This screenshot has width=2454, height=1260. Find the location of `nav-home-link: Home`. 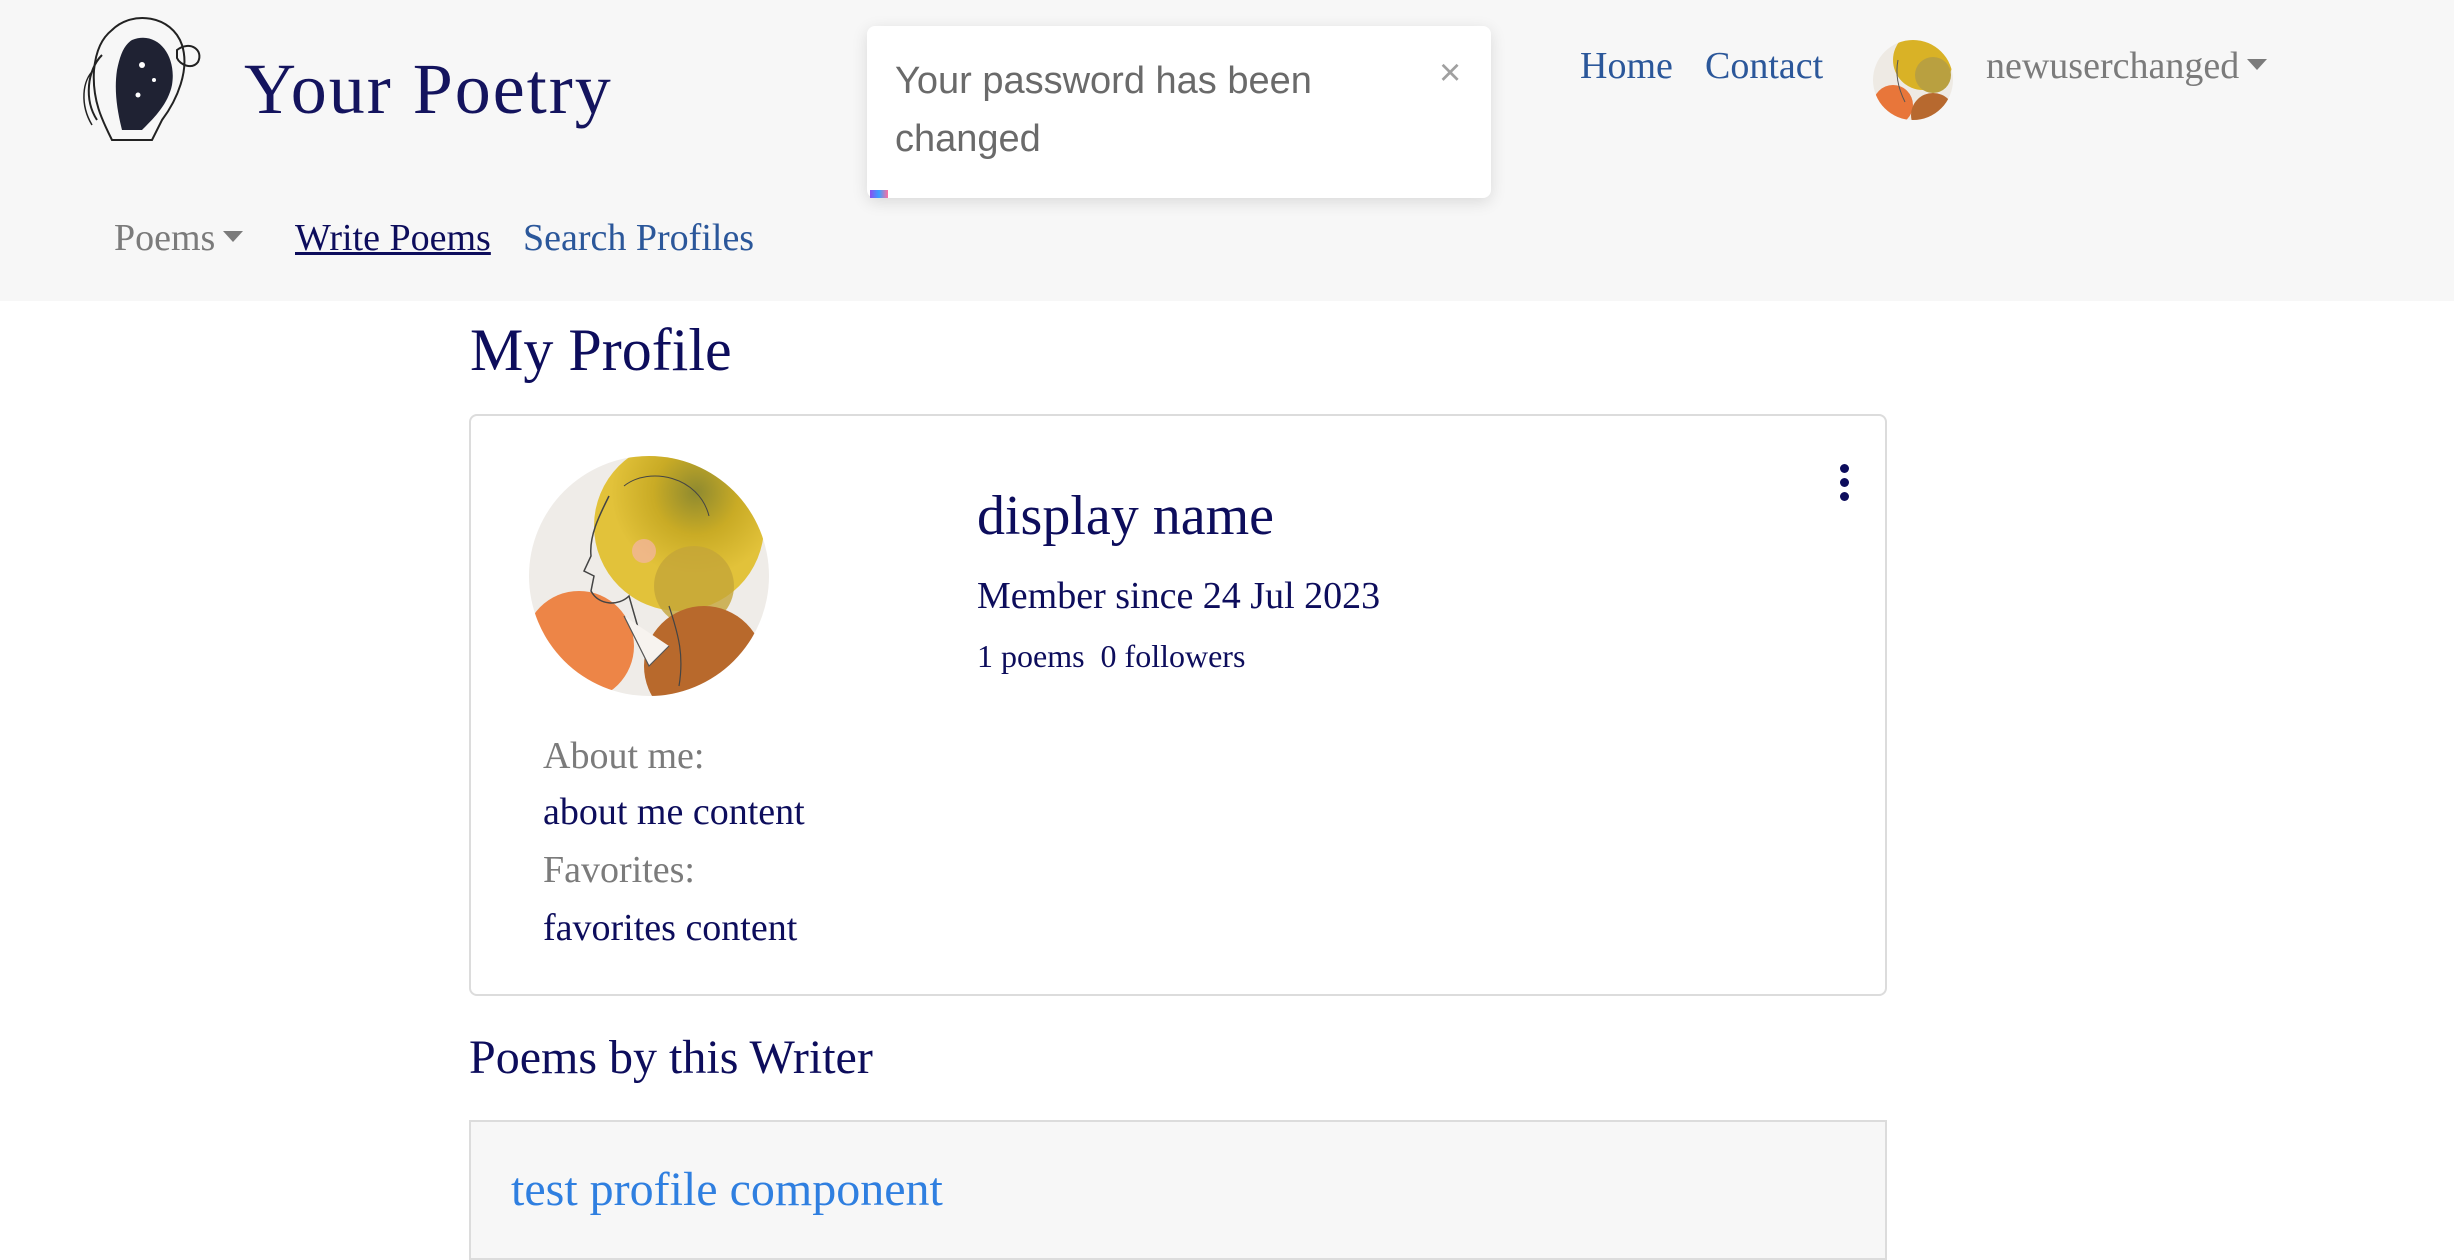

nav-home-link: Home is located at coordinates (1626, 66).